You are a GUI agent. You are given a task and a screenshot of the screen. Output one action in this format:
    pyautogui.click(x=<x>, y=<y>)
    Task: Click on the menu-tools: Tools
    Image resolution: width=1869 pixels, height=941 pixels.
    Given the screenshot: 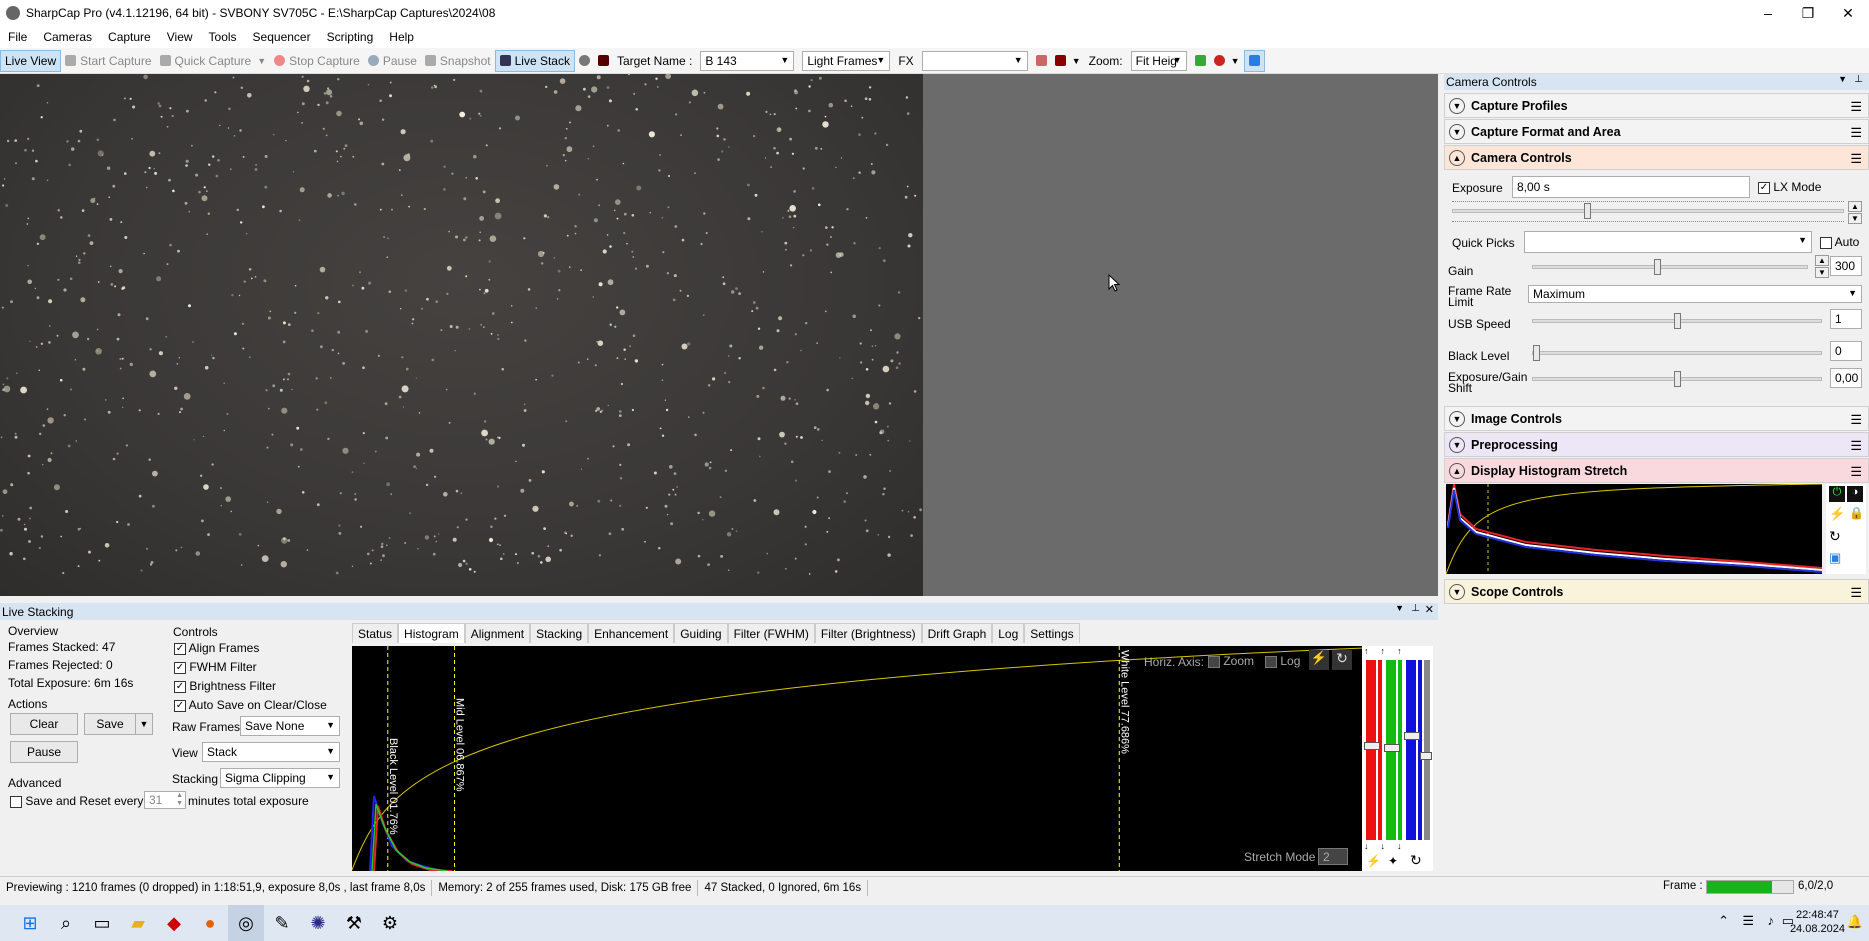 What is the action you would take?
    pyautogui.click(x=223, y=37)
    